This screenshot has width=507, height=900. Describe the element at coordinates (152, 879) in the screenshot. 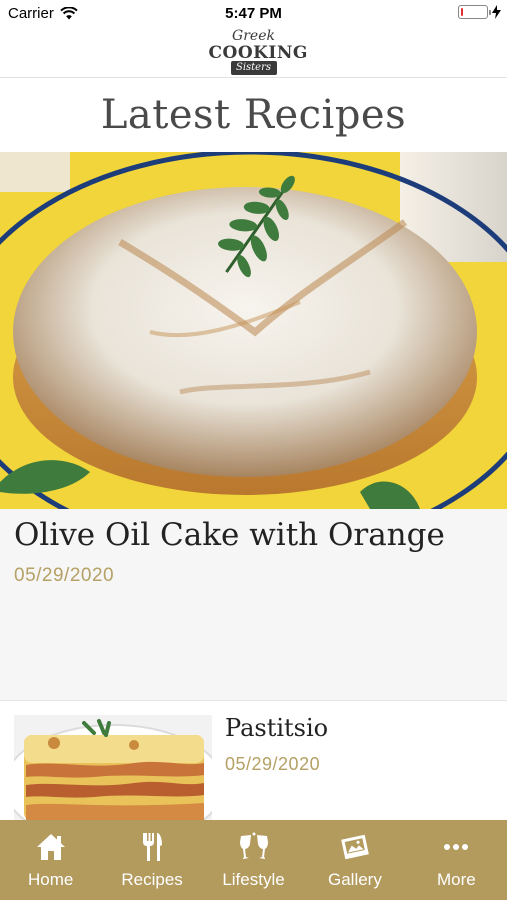

I see `tab-recipes-label: Recipes` at that location.